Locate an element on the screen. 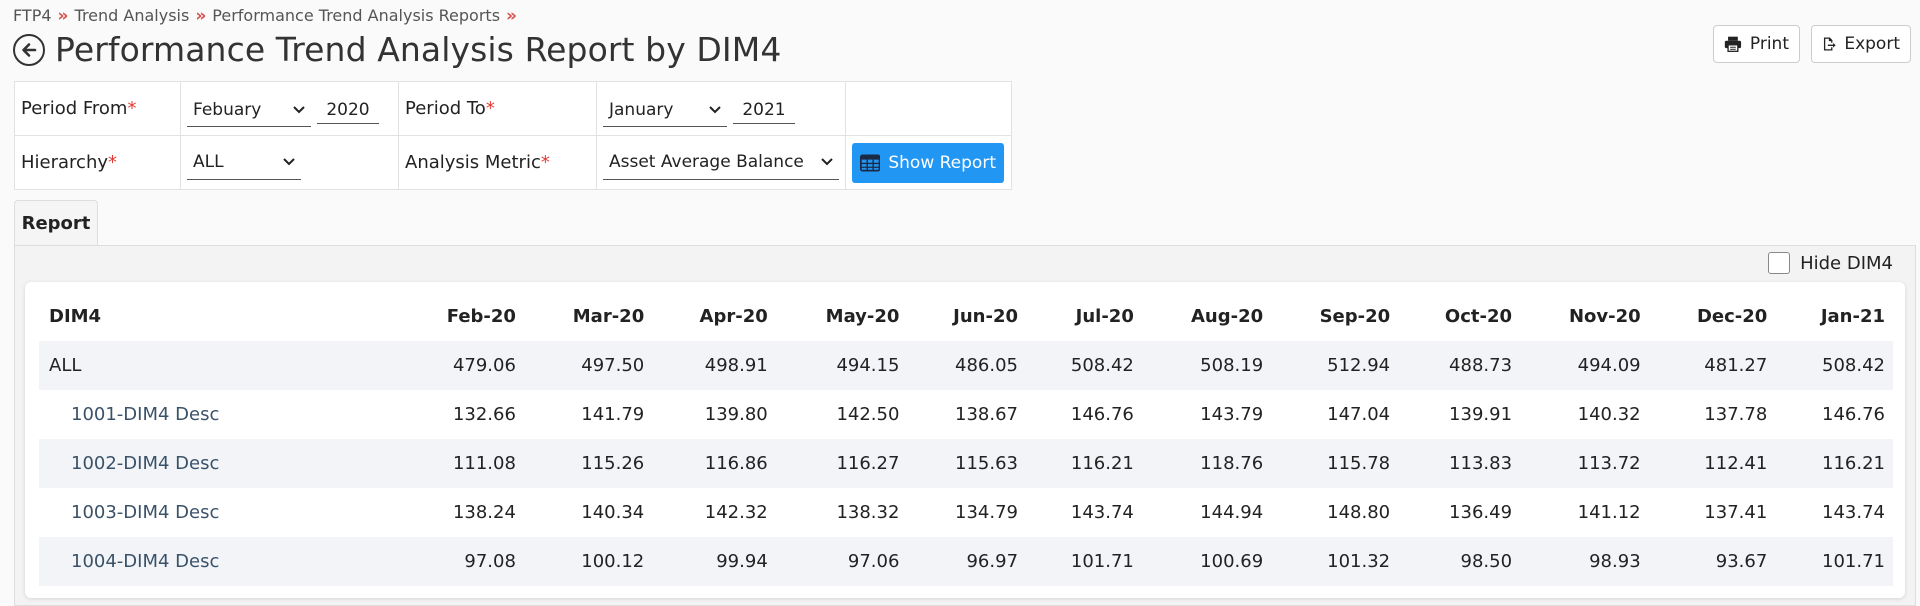 This screenshot has width=1920, height=606. column-header-month: Dec-20 is located at coordinates (1732, 316).